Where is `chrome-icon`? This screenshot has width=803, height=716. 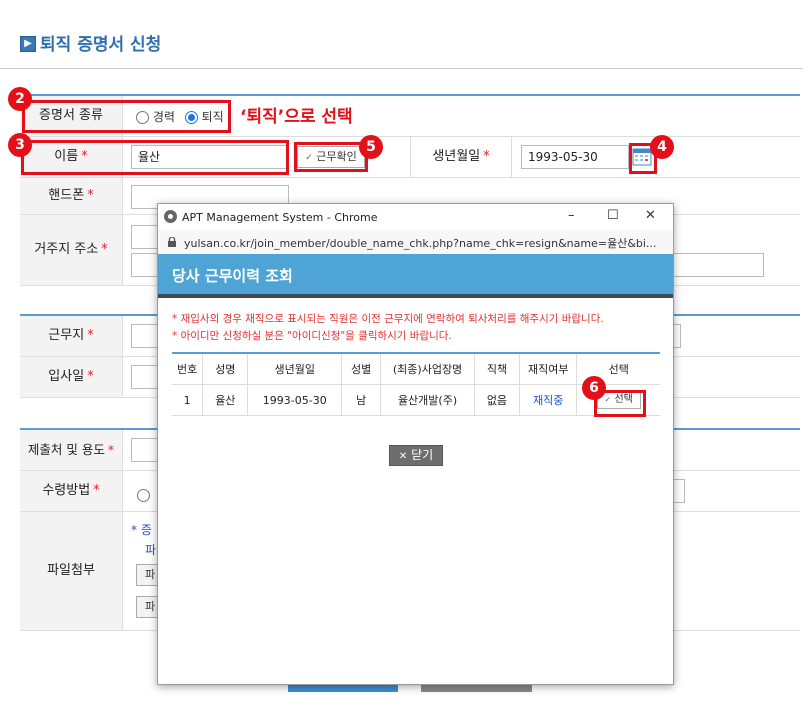 chrome-icon is located at coordinates (170, 216).